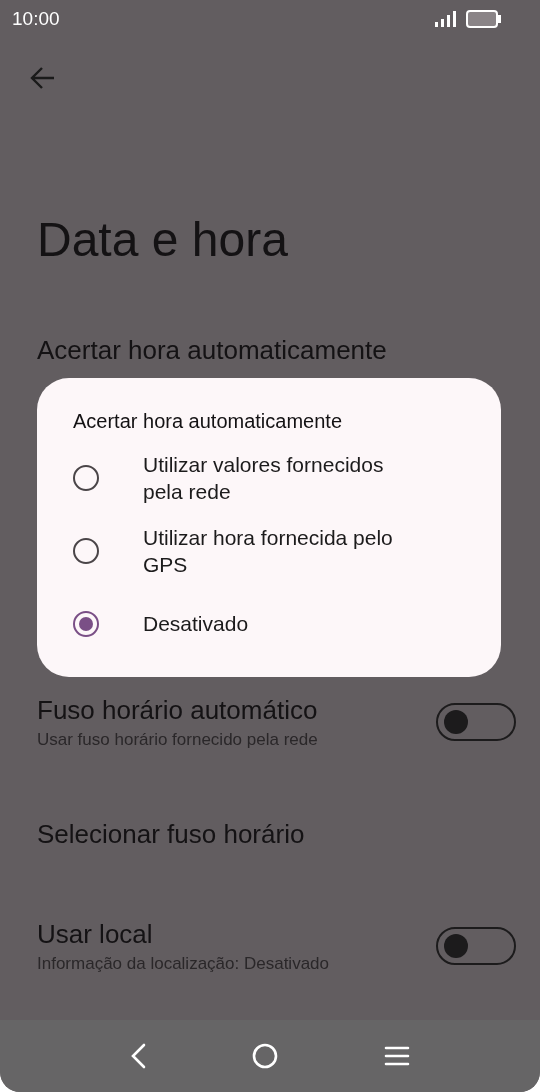 The width and height of the screenshot is (540, 1092). I want to click on setting-description: Usar fuso horário fornecido pela rede, so click(177, 739).